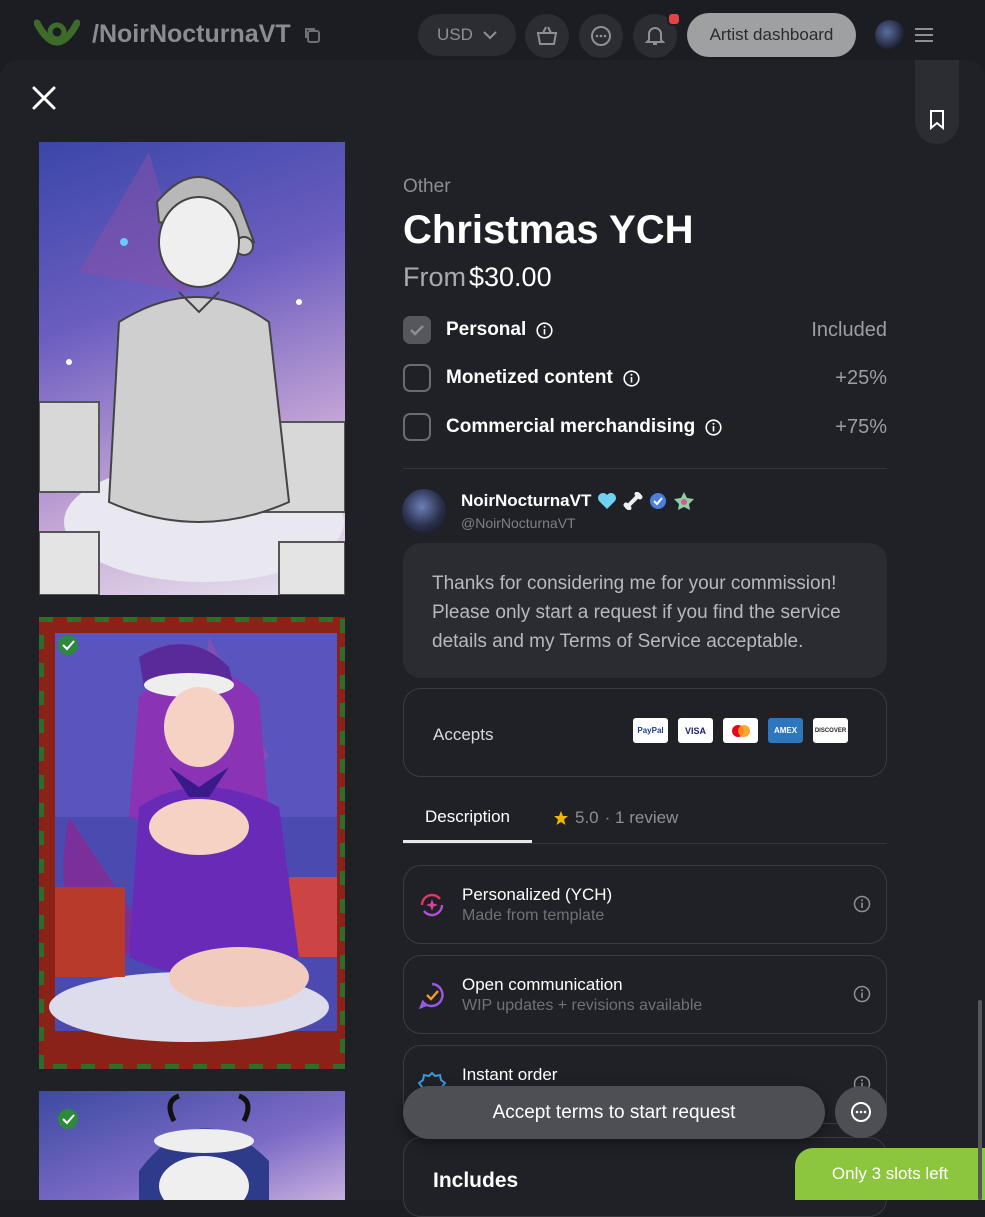 The width and height of the screenshot is (985, 1217). What do you see at coordinates (645, 468) in the screenshot?
I see `section-divider` at bounding box center [645, 468].